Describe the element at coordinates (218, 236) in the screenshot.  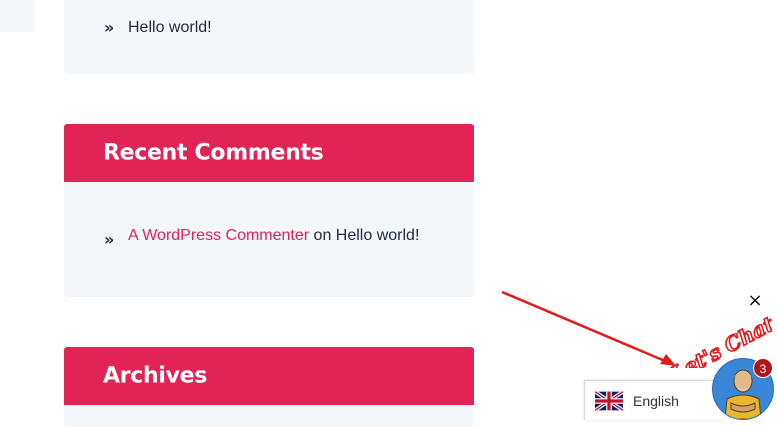
I see `comment-author-link: A WordPress Commenter` at that location.